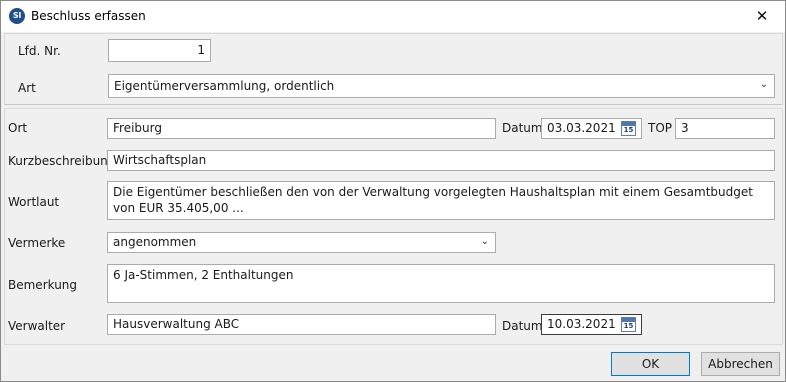 This screenshot has height=382, width=786. What do you see at coordinates (522, 326) in the screenshot?
I see `datum-verwalter-label: Datum` at bounding box center [522, 326].